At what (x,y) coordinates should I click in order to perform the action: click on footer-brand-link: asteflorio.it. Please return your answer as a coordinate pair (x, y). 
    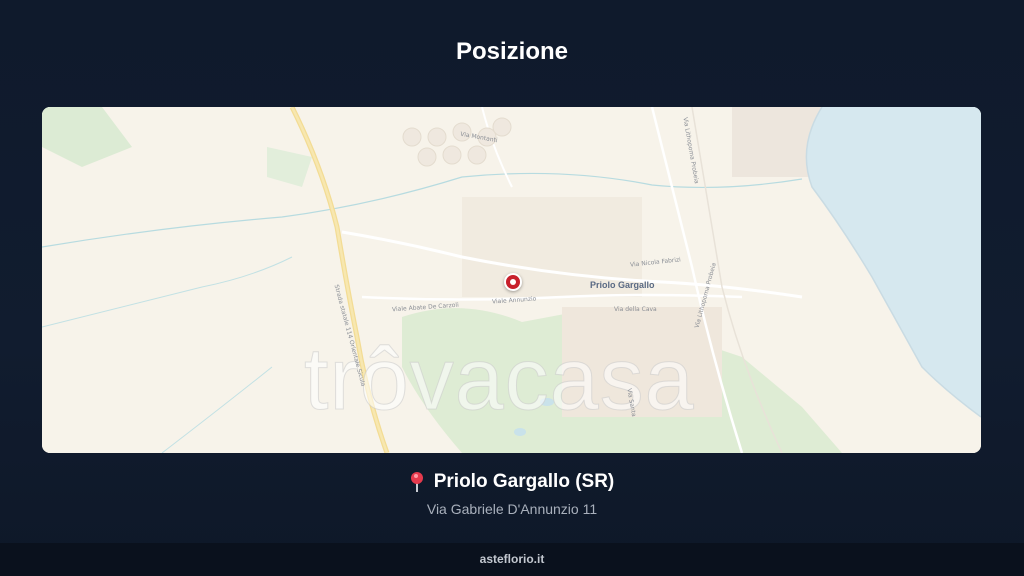
    Looking at the image, I should click on (512, 559).